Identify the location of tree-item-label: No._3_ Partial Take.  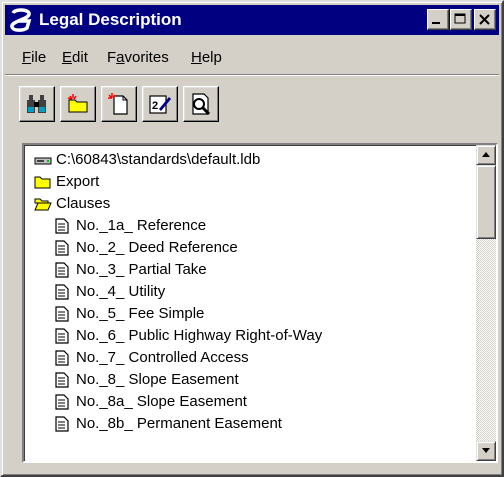
(141, 269).